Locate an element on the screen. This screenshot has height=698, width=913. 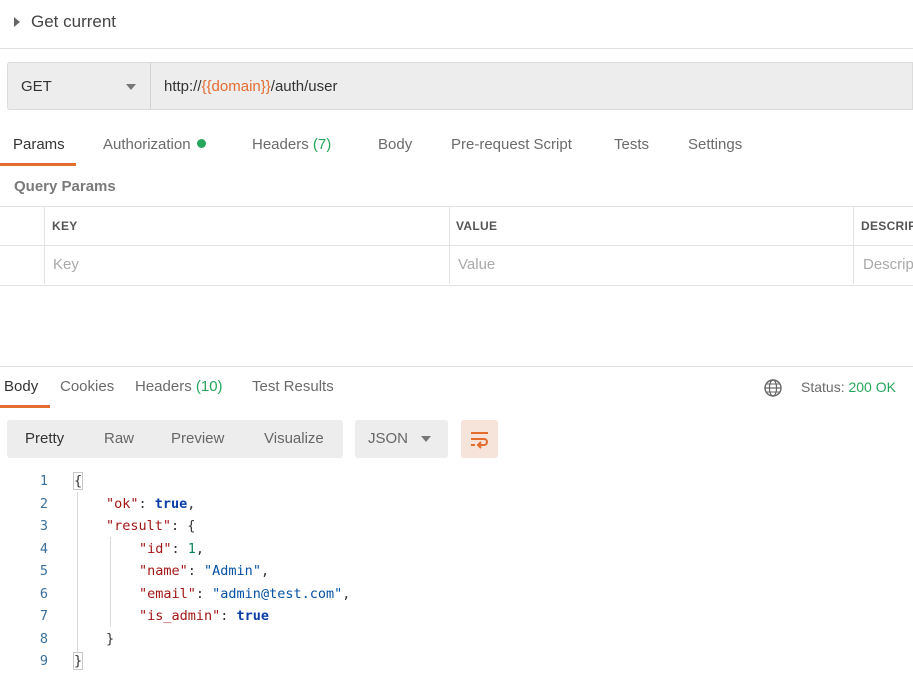
response-status: Status: 200 OK is located at coordinates (848, 387).